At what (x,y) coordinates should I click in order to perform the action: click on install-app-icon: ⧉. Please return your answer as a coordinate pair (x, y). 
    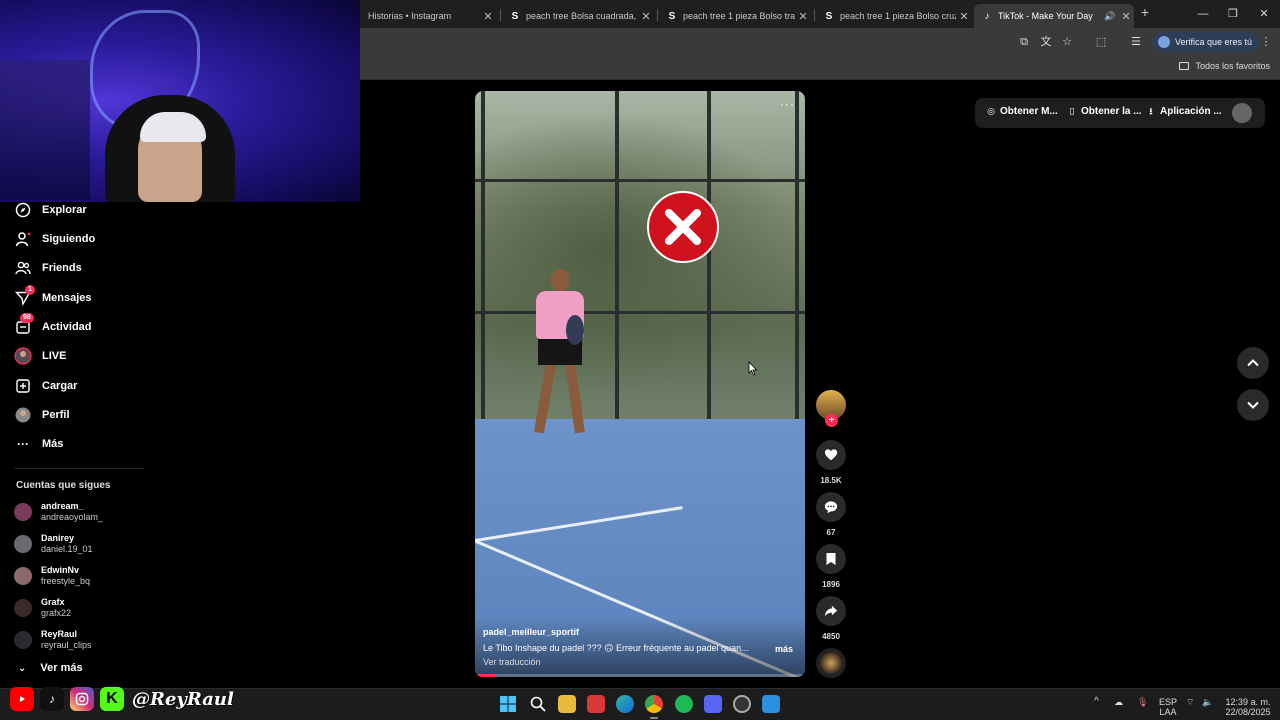
    Looking at the image, I should click on (1024, 42).